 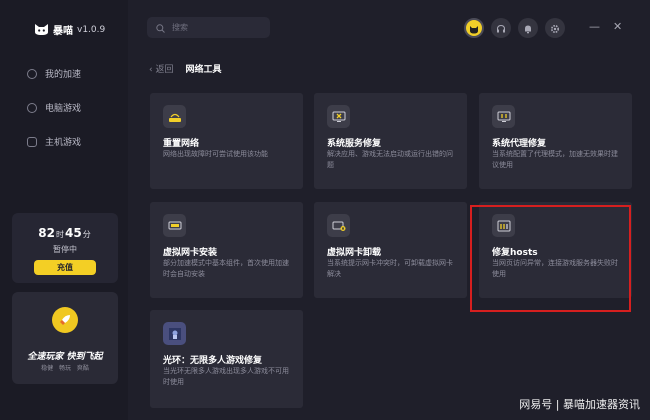 I want to click on page-title: 网络工具, so click(x=203, y=70).